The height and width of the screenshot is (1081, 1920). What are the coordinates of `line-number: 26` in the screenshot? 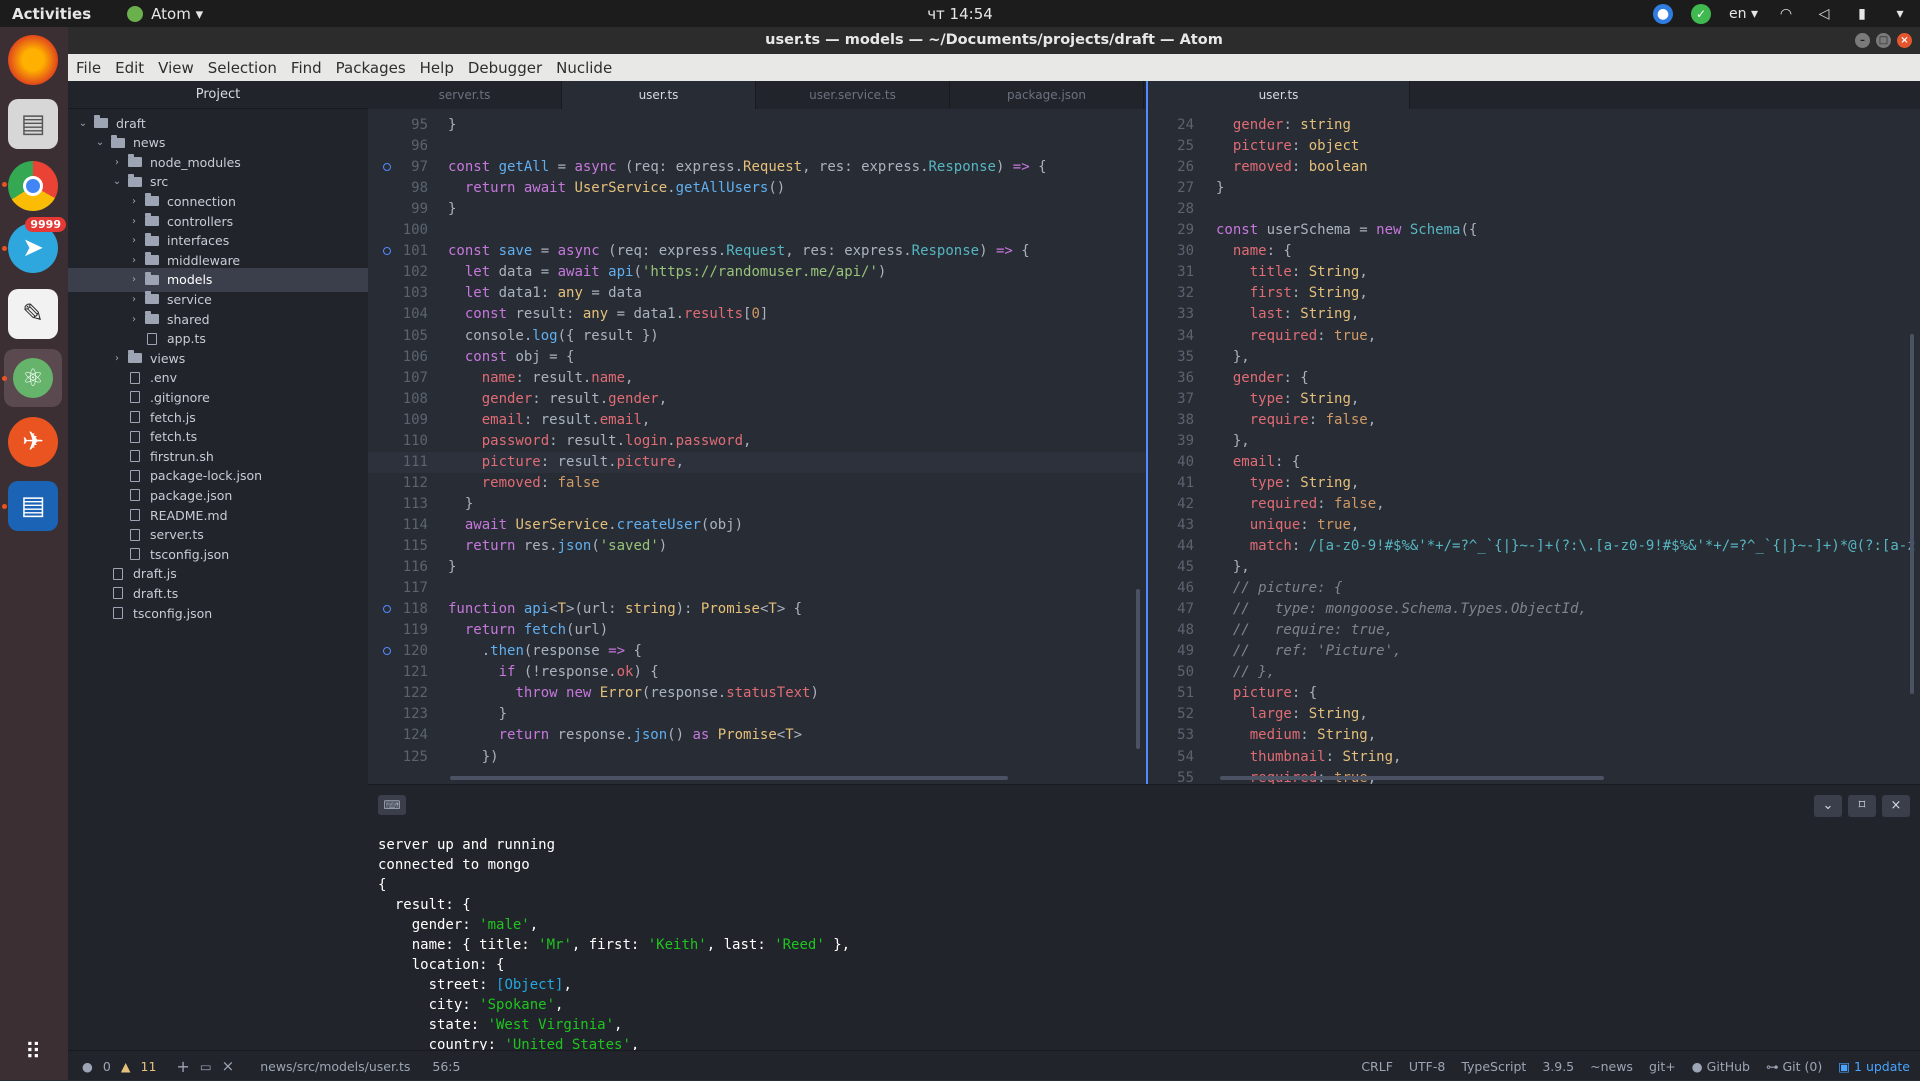 It's located at (1171, 167).